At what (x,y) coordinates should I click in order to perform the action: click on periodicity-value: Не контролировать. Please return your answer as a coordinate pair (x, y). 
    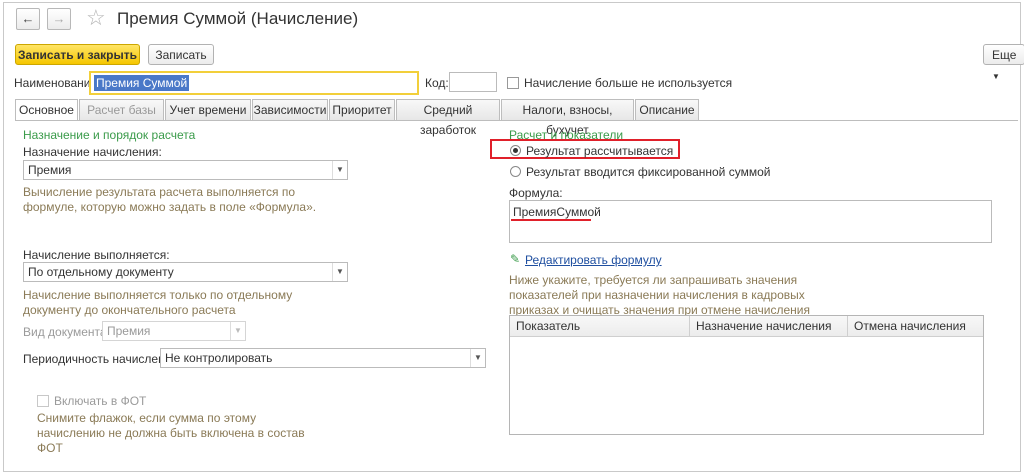
    Looking at the image, I should click on (219, 358).